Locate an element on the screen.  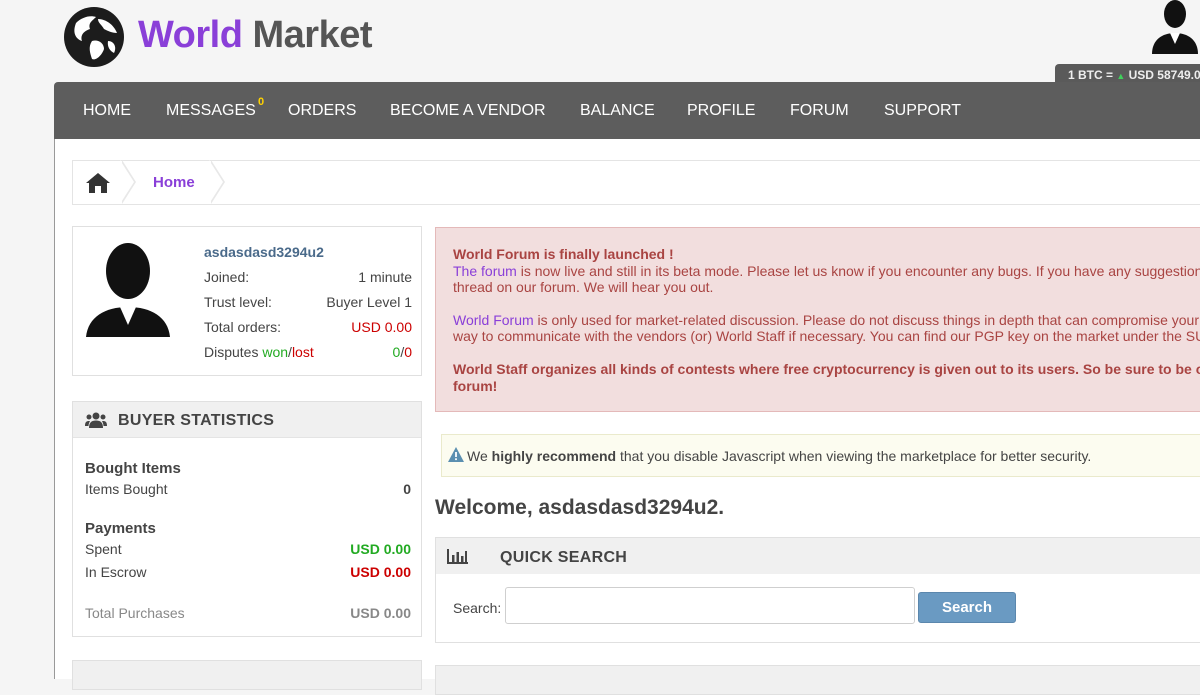
buyer-statistics-header: BUYER STATISTICS is located at coordinates (247, 420).